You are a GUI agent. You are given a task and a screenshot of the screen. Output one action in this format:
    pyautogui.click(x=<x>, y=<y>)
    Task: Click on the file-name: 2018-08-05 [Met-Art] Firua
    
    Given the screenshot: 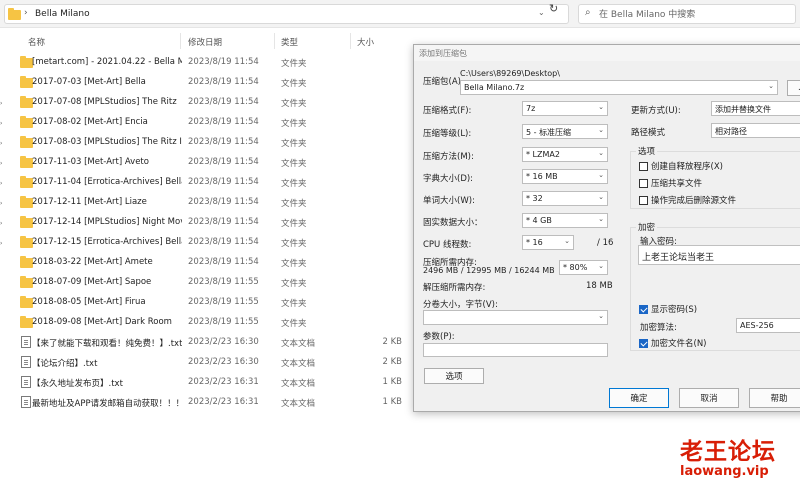 What is the action you would take?
    pyautogui.click(x=89, y=302)
    